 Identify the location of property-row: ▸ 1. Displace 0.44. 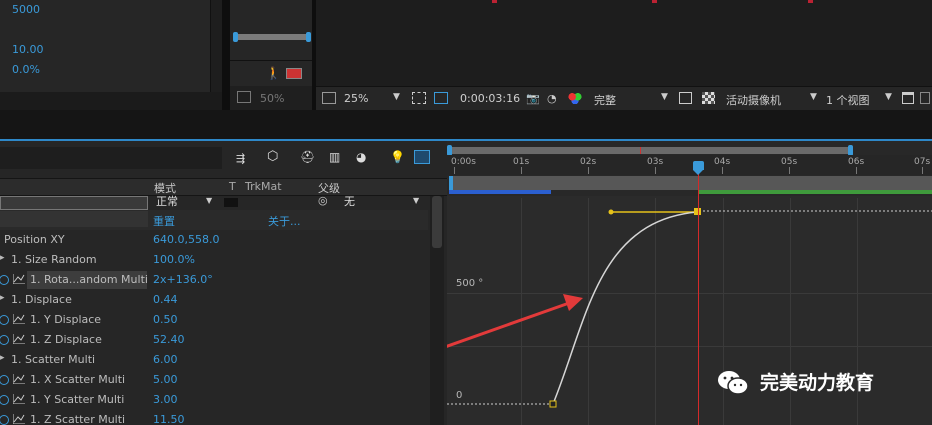
(214, 300).